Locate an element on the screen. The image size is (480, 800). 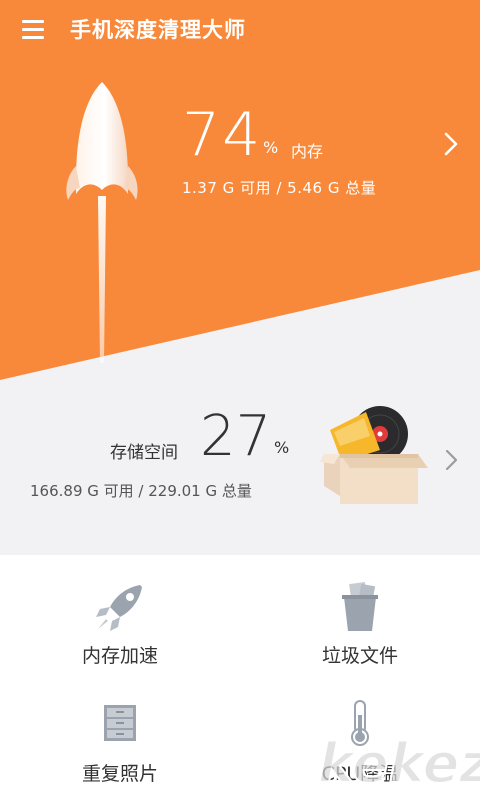
cabinet-icon is located at coordinates (120, 723).